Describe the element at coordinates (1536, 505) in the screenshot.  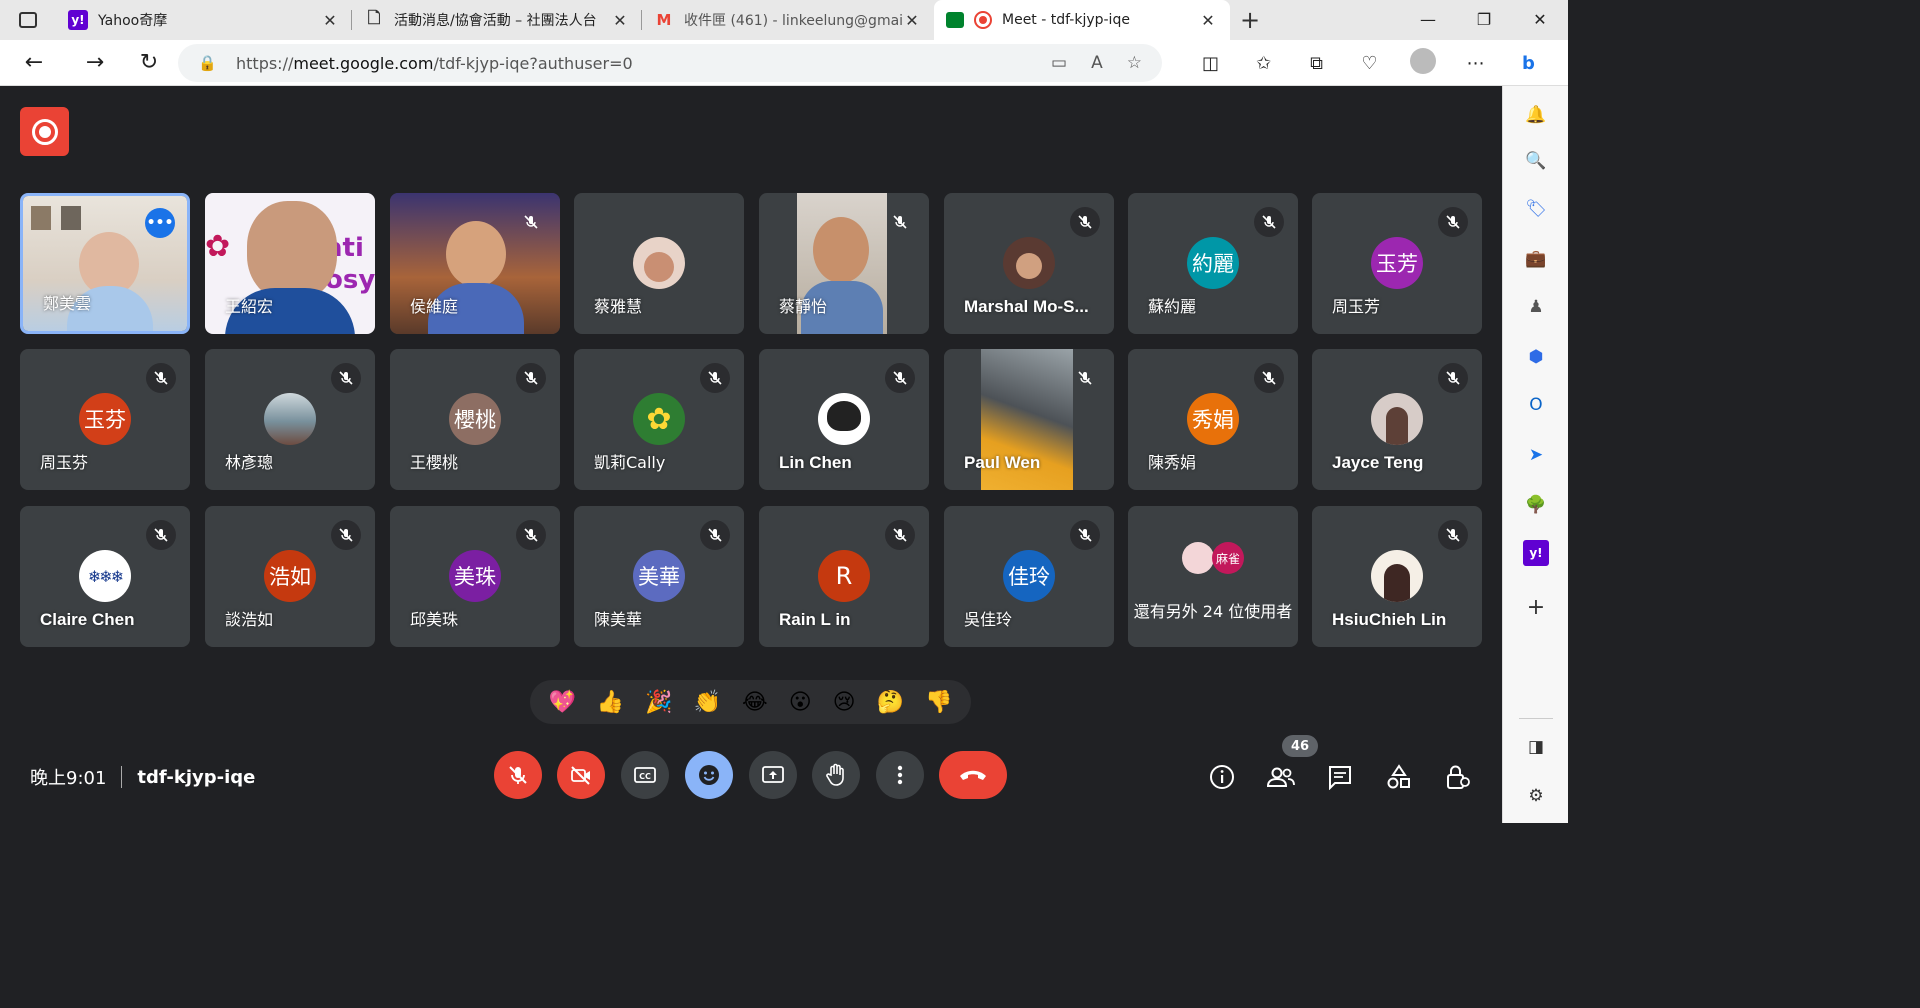
I see `tree-icon: 🌳` at that location.